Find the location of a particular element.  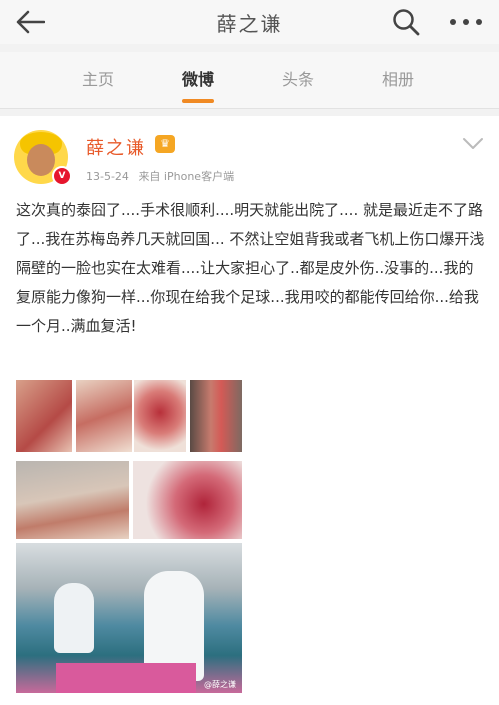

photo-bed is located at coordinates (126, 678).